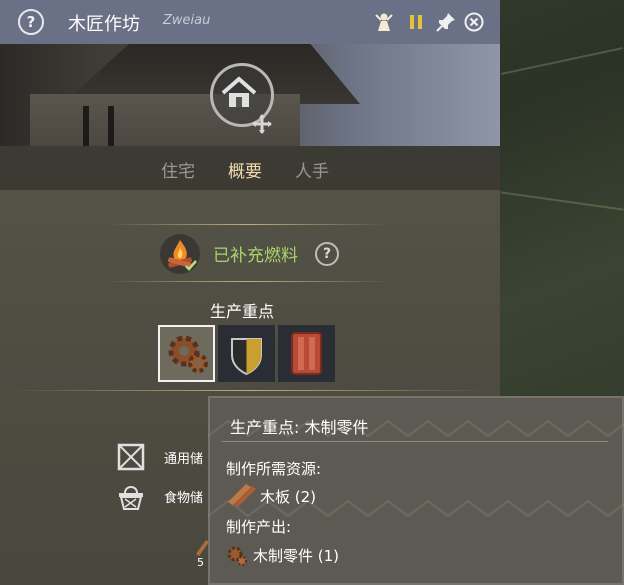 This screenshot has height=585, width=624. What do you see at coordinates (255, 256) in the screenshot?
I see `fuel-status: 已补充燃料` at bounding box center [255, 256].